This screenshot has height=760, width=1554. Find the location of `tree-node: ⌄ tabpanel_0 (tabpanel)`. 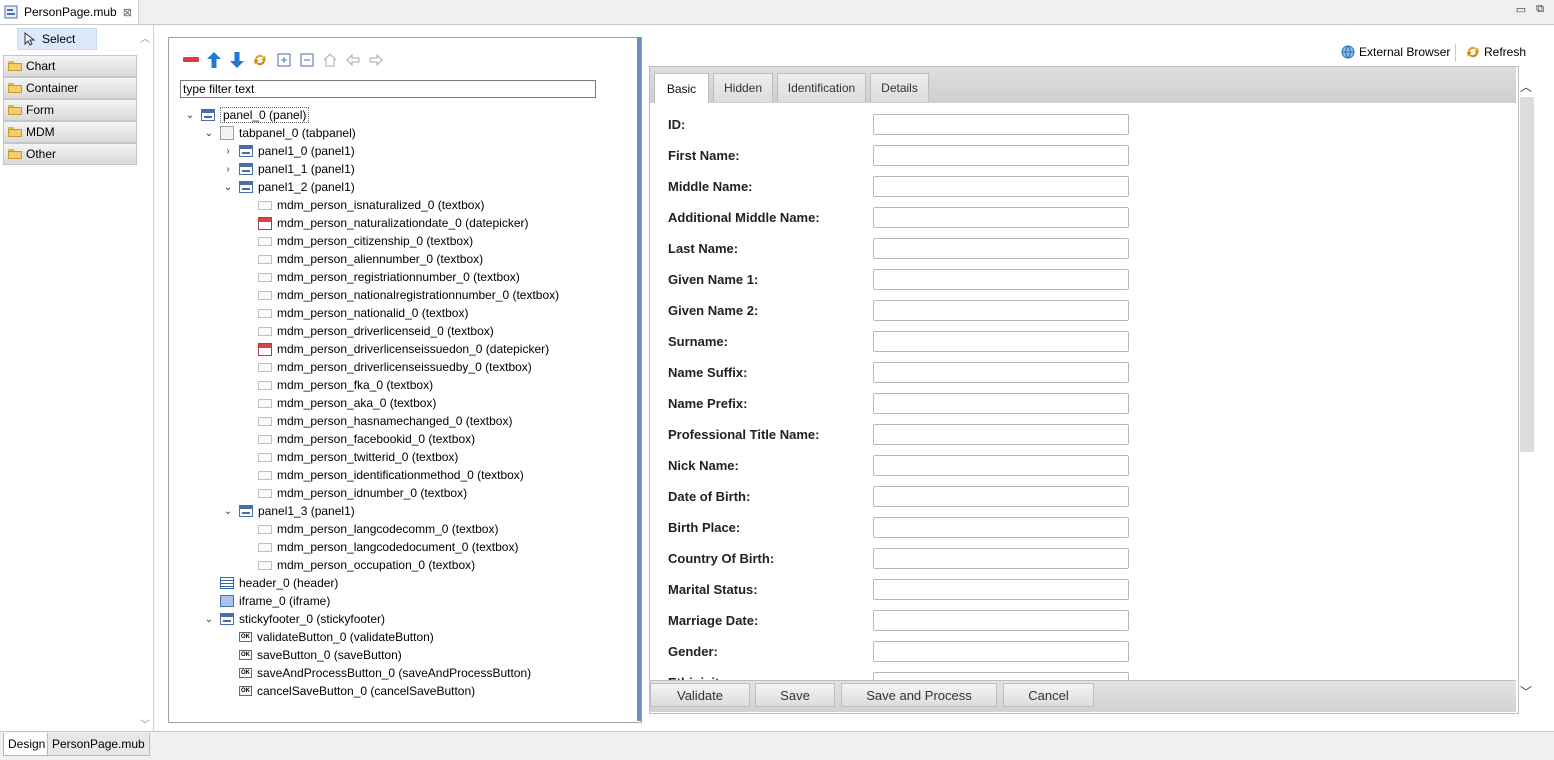

tree-node: ⌄ tabpanel_0 (tabpanel) is located at coordinates (280, 133).